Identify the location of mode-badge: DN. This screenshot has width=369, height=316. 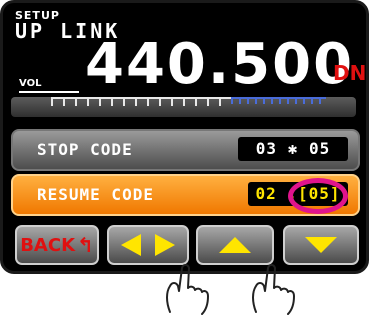
(350, 73).